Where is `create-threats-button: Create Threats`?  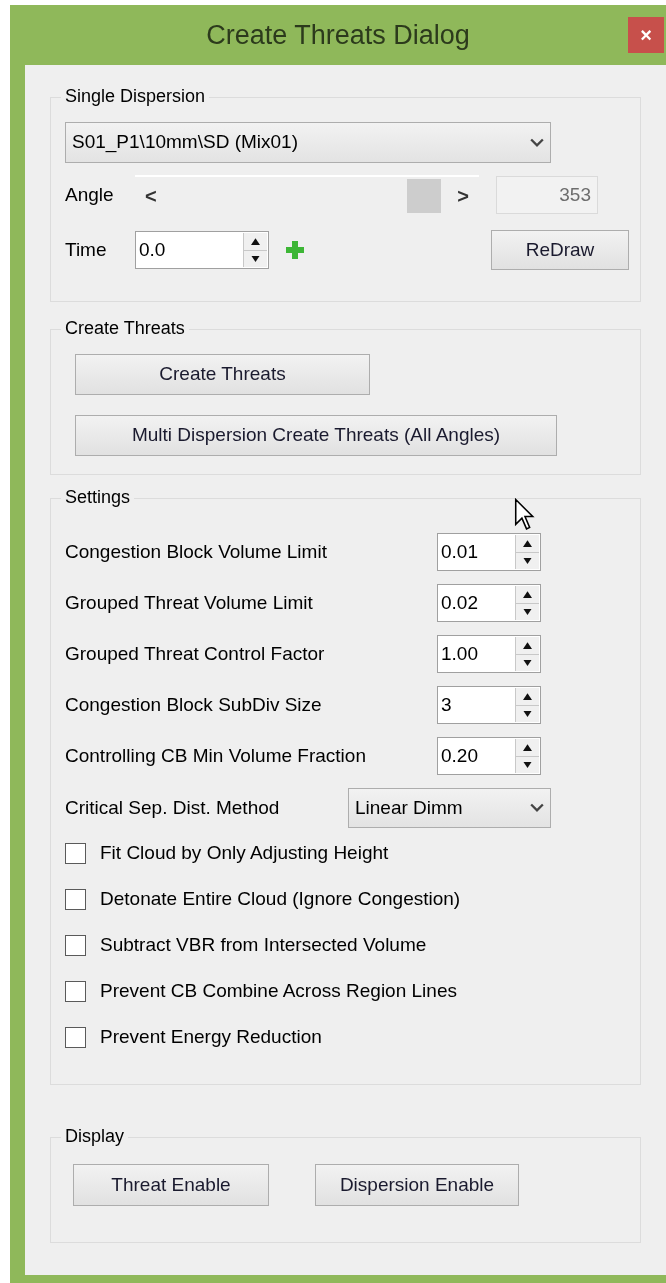
create-threats-button: Create Threats is located at coordinates (222, 374).